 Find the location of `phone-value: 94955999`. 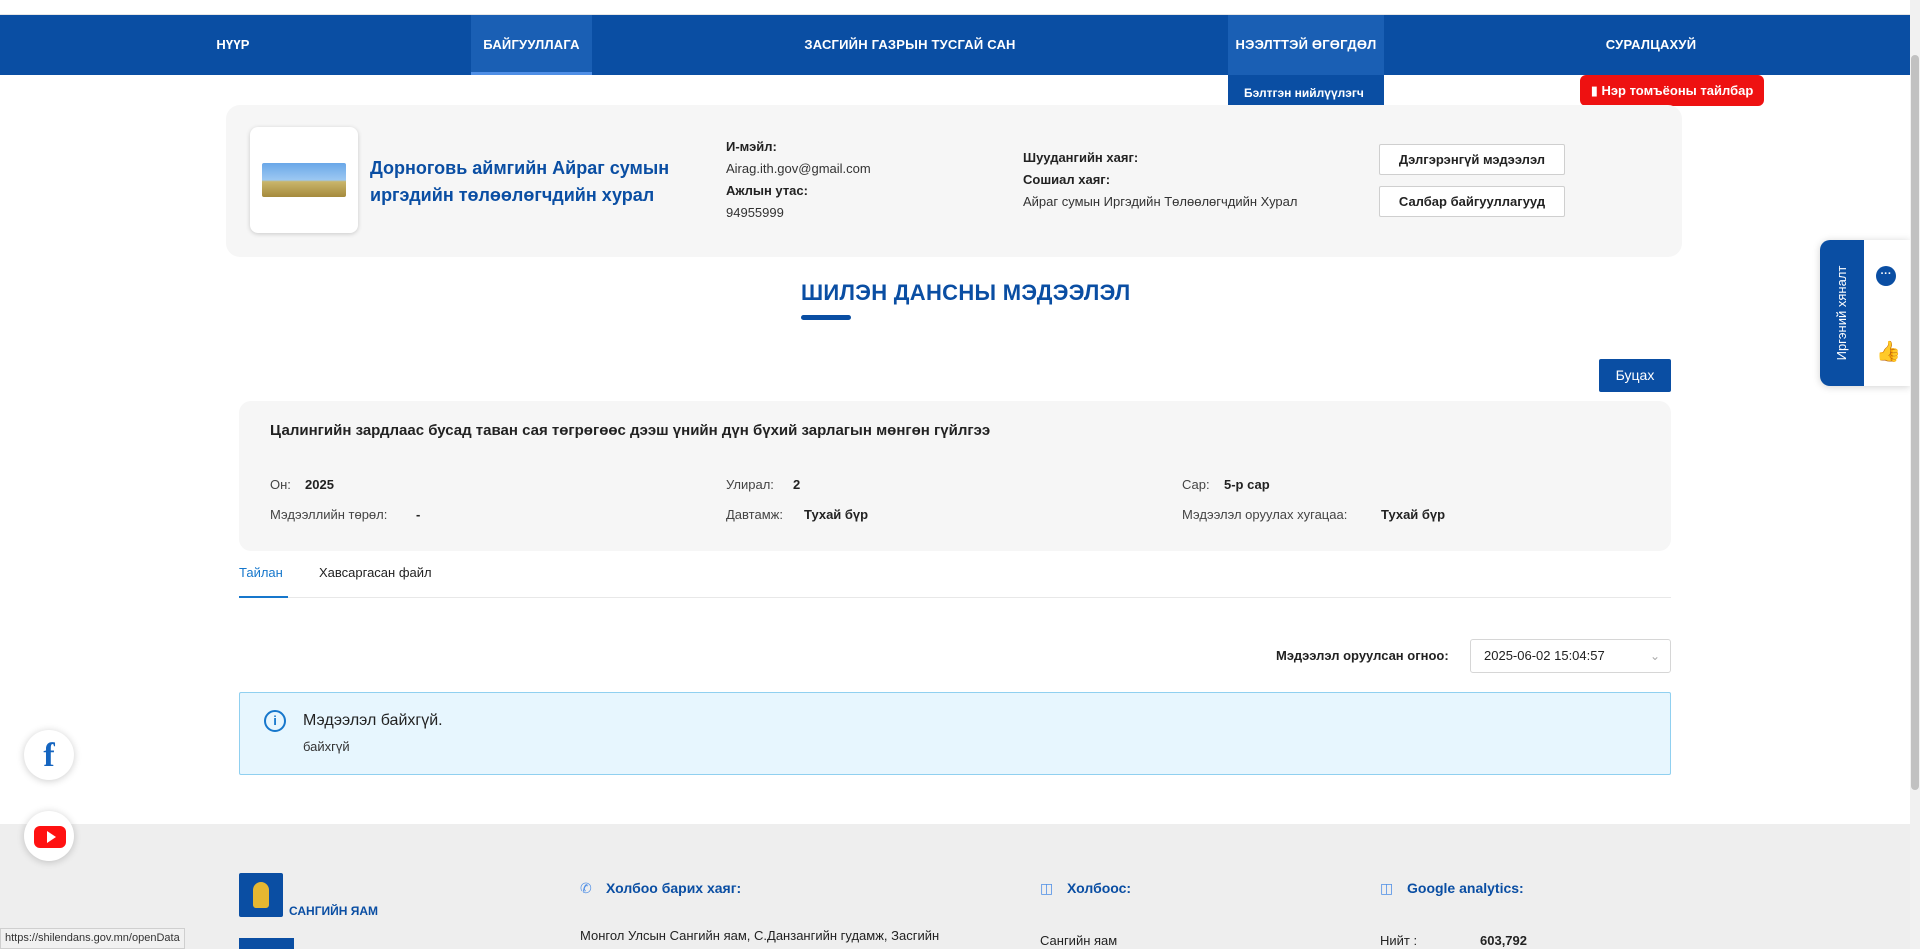

phone-value: 94955999 is located at coordinates (755, 212).